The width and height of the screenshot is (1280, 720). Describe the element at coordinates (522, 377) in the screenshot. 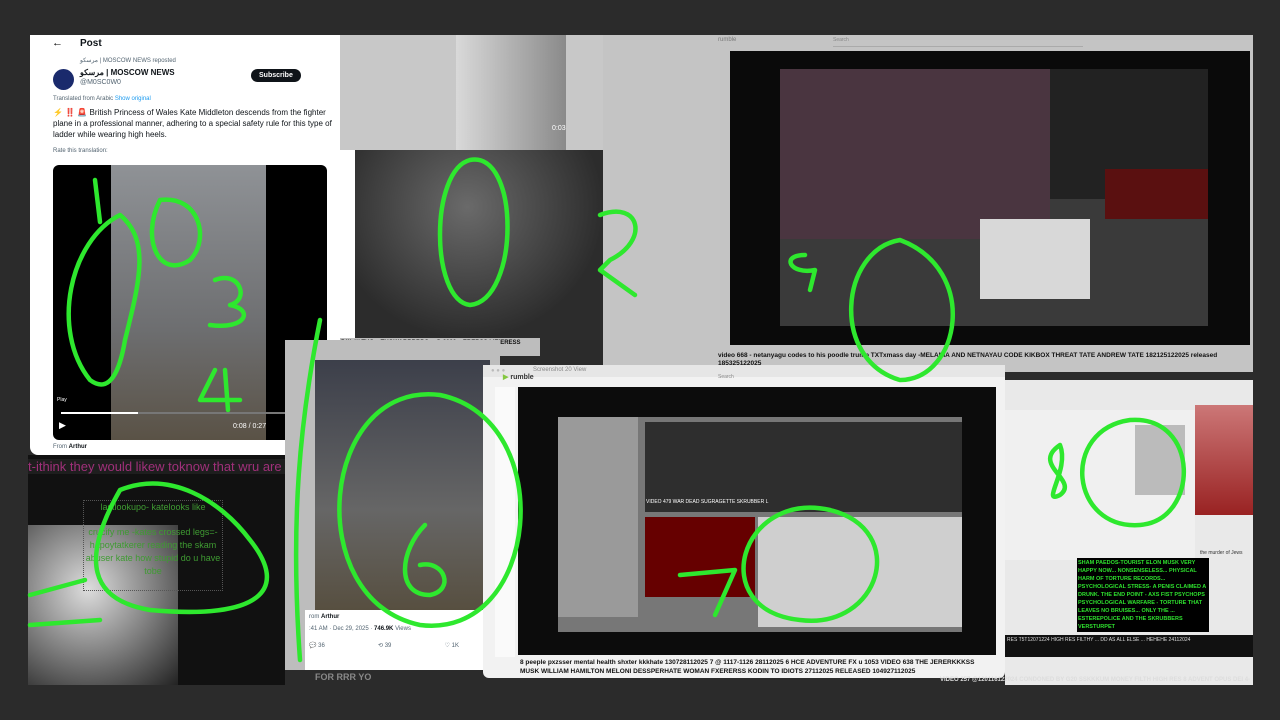

I see `logo-text: rumble` at that location.